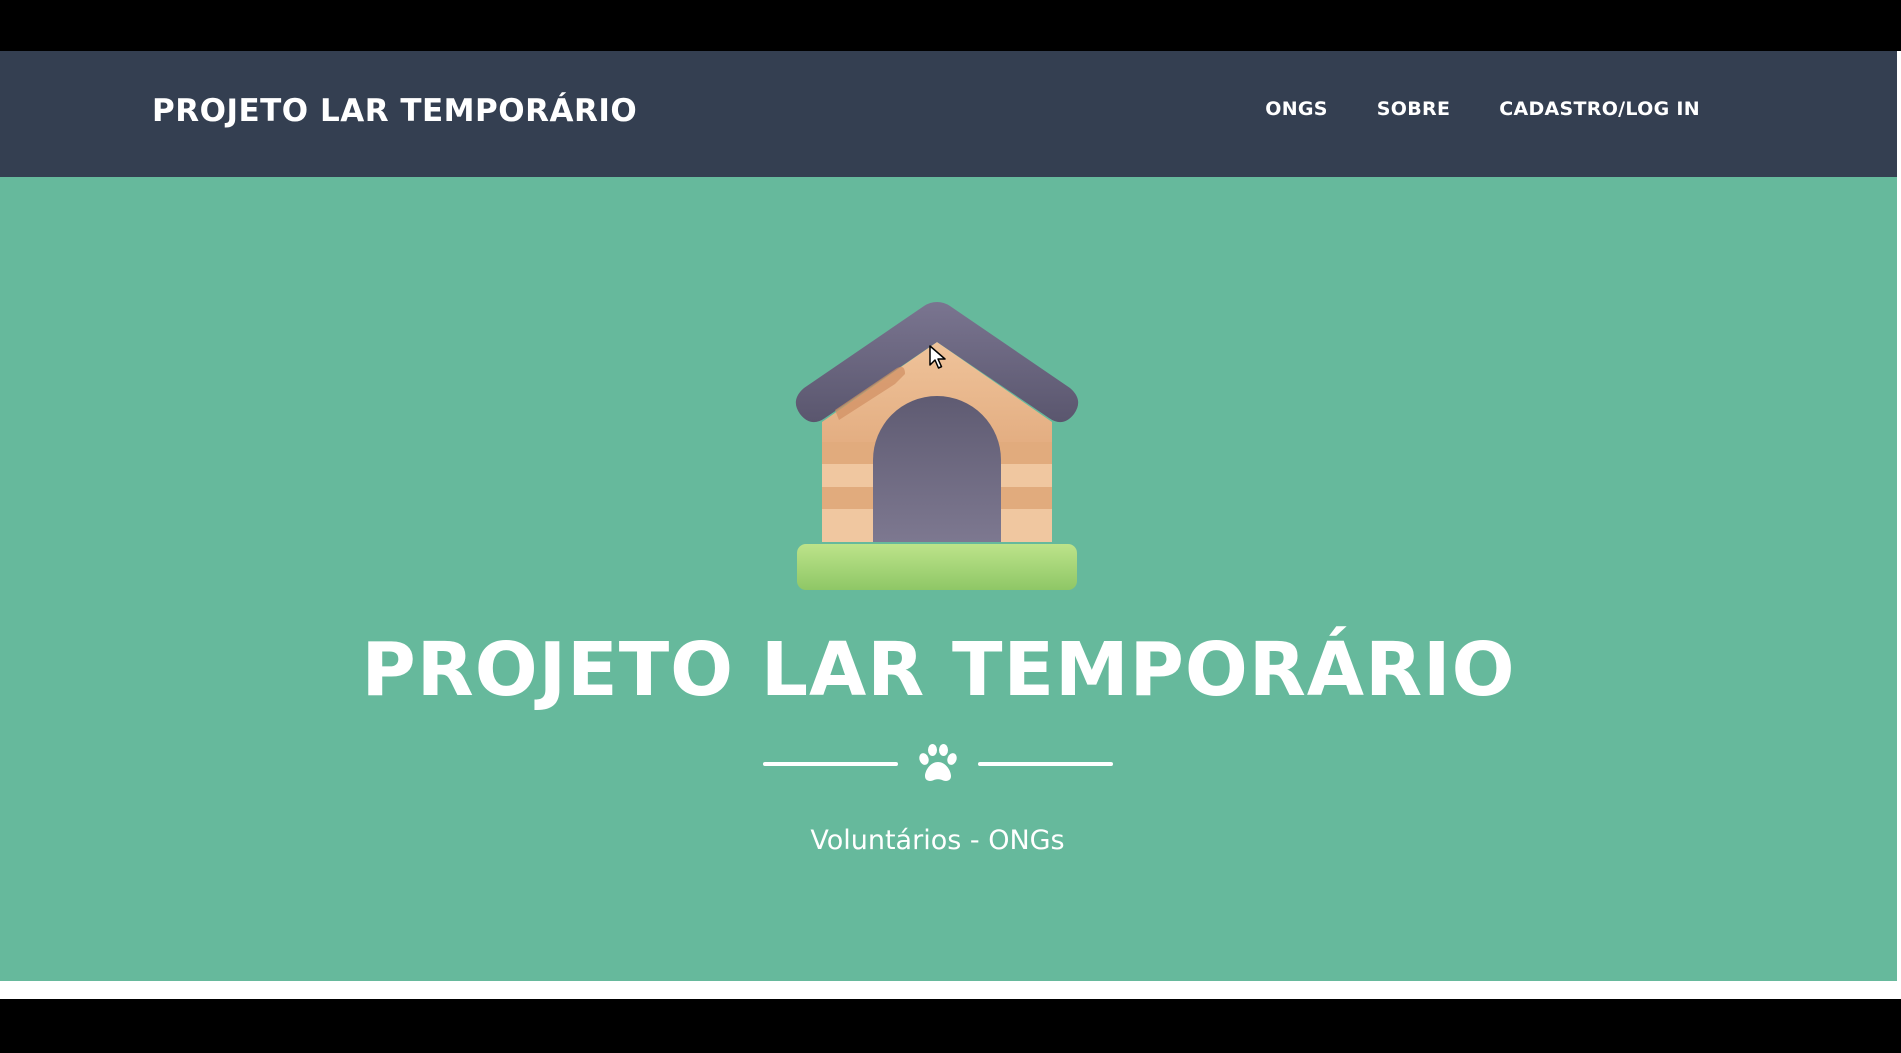 The image size is (1901, 1053). Describe the element at coordinates (830, 764) in the screenshot. I see `divider-line-left` at that location.